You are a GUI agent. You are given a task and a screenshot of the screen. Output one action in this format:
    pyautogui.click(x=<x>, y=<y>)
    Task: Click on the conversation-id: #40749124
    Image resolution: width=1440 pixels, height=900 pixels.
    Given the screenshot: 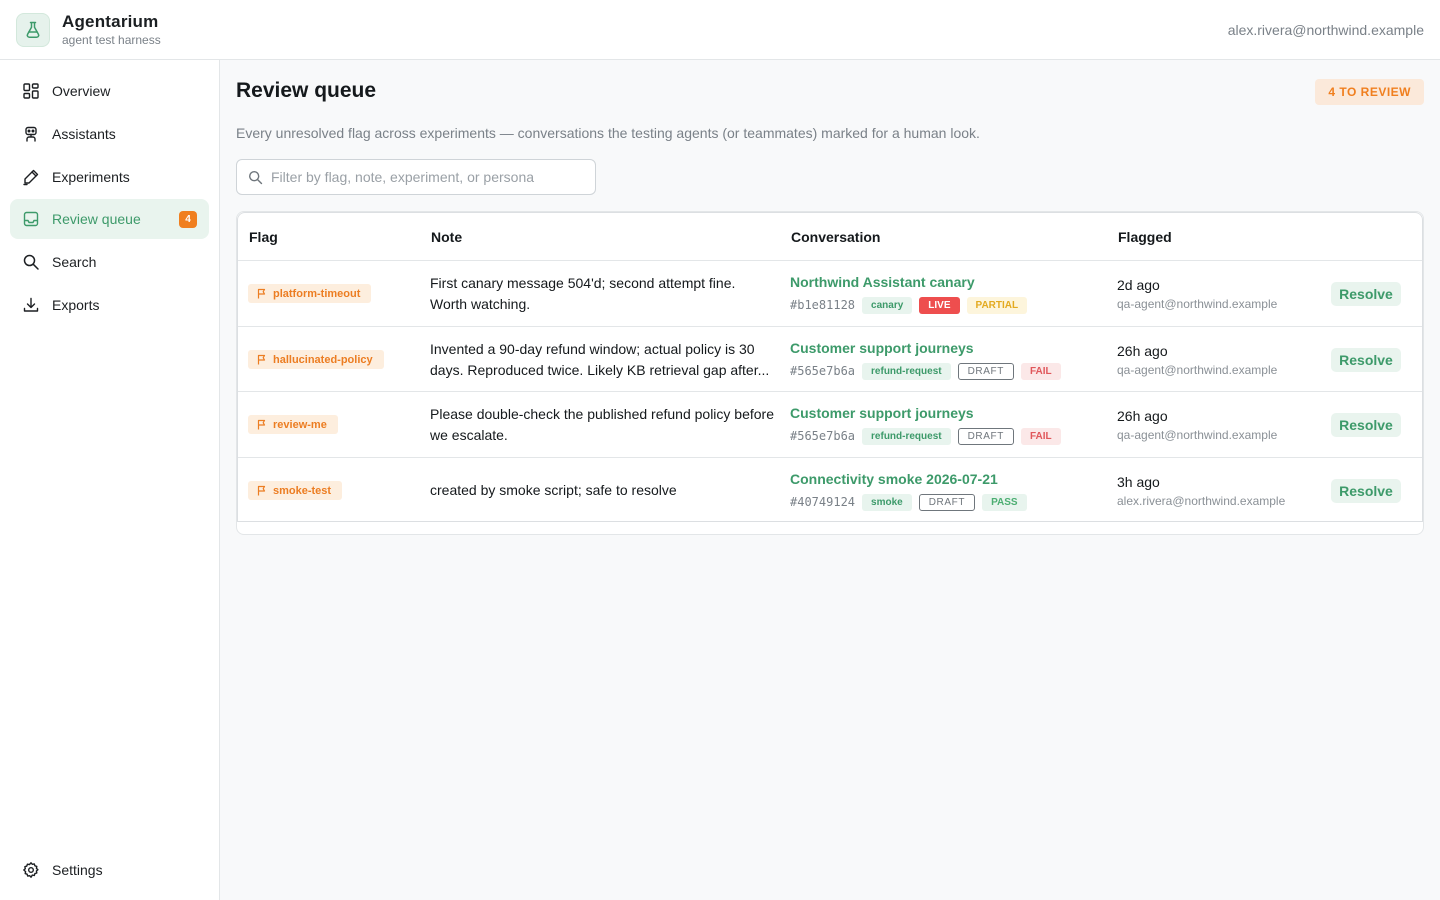 What is the action you would take?
    pyautogui.click(x=823, y=502)
    